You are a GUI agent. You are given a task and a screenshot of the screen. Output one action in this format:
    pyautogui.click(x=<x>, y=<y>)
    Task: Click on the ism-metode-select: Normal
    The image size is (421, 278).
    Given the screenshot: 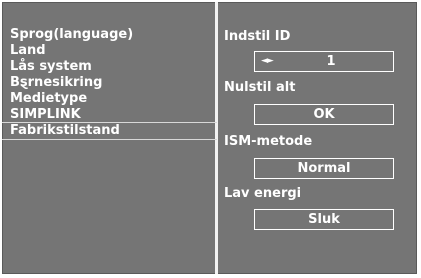 What is the action you would take?
    pyautogui.click(x=324, y=168)
    